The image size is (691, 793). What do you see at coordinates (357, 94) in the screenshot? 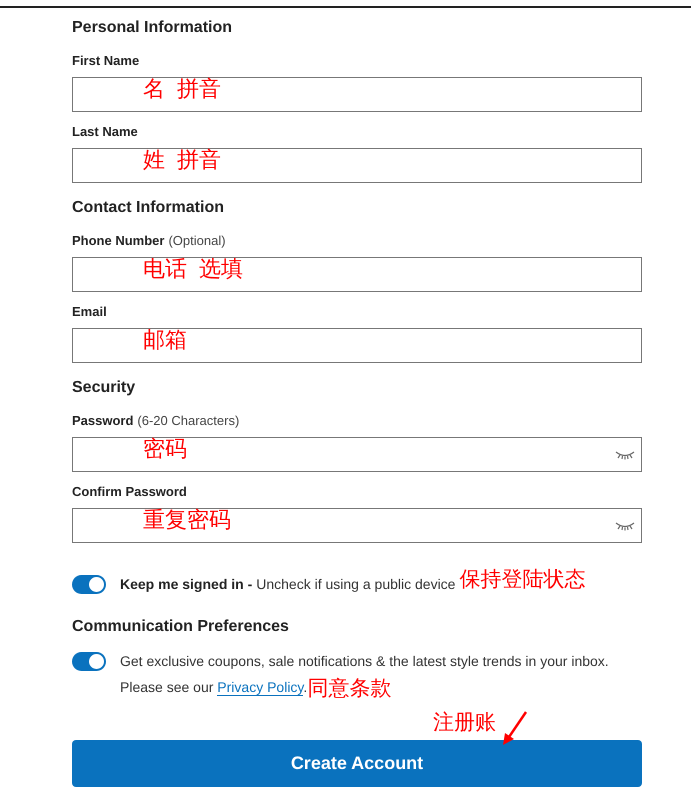
I see `input-field: 名 拼音` at bounding box center [357, 94].